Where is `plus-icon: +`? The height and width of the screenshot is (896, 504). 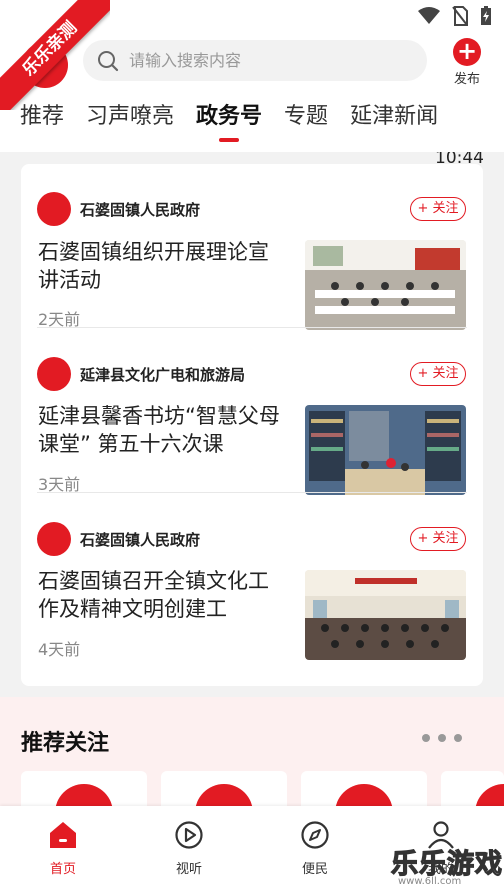 plus-icon: + is located at coordinates (467, 52).